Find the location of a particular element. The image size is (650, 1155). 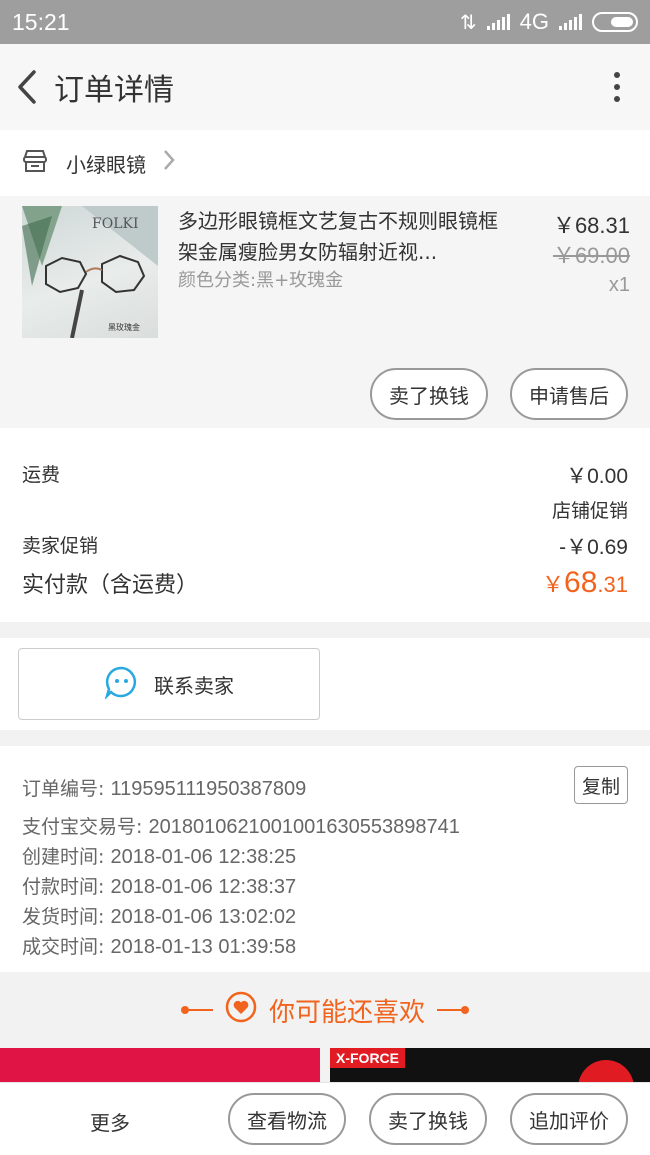

battery-icon is located at coordinates (615, 22).